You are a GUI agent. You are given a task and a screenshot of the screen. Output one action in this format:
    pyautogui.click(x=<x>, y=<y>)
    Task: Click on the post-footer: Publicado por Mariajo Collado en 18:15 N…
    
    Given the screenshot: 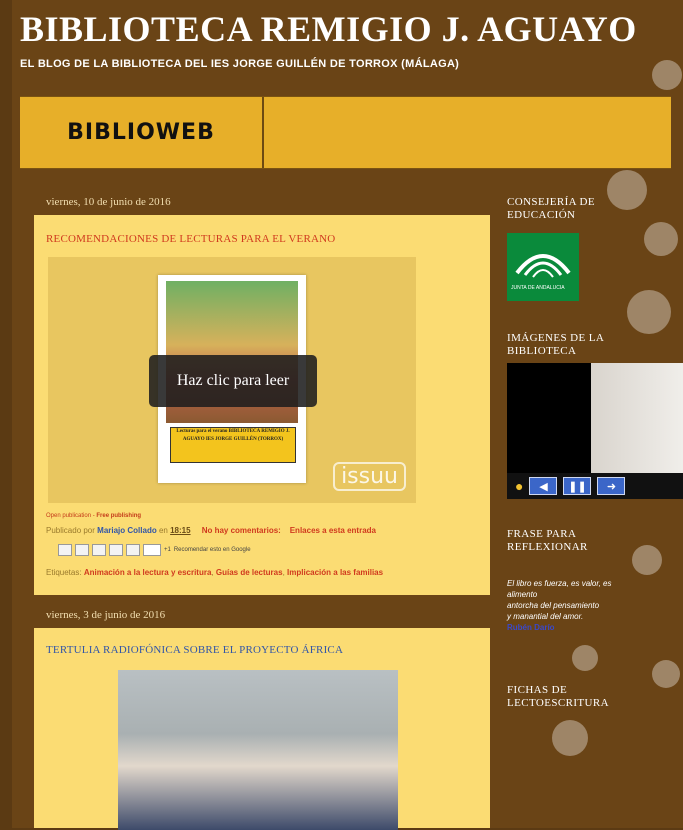 What is the action you would take?
    pyautogui.click(x=211, y=530)
    